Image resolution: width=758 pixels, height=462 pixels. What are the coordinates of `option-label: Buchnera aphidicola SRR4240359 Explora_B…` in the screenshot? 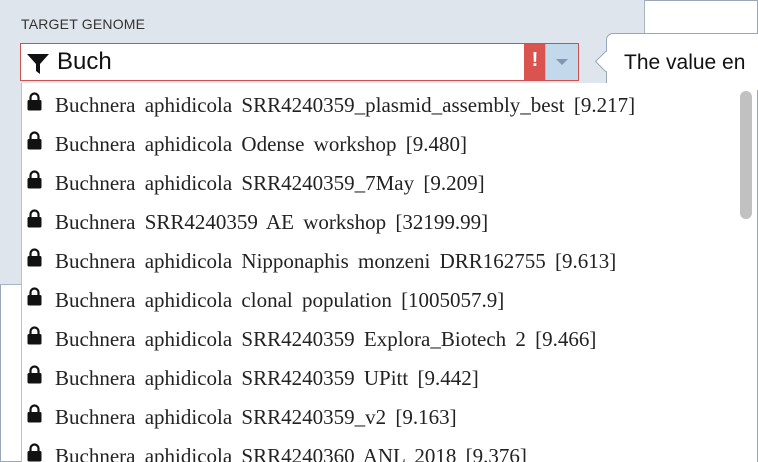 It's located at (326, 339).